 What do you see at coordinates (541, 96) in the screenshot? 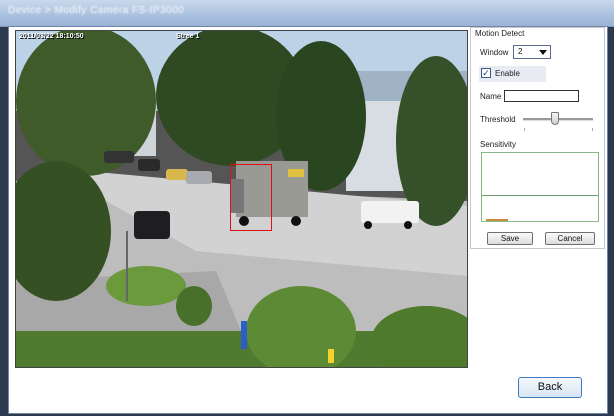
I see `name-input` at bounding box center [541, 96].